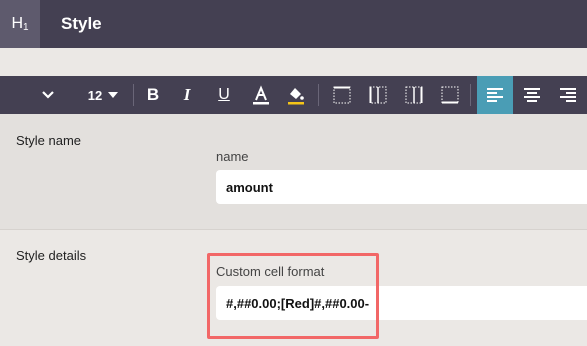  I want to click on font-size-caret-icon, so click(113, 95).